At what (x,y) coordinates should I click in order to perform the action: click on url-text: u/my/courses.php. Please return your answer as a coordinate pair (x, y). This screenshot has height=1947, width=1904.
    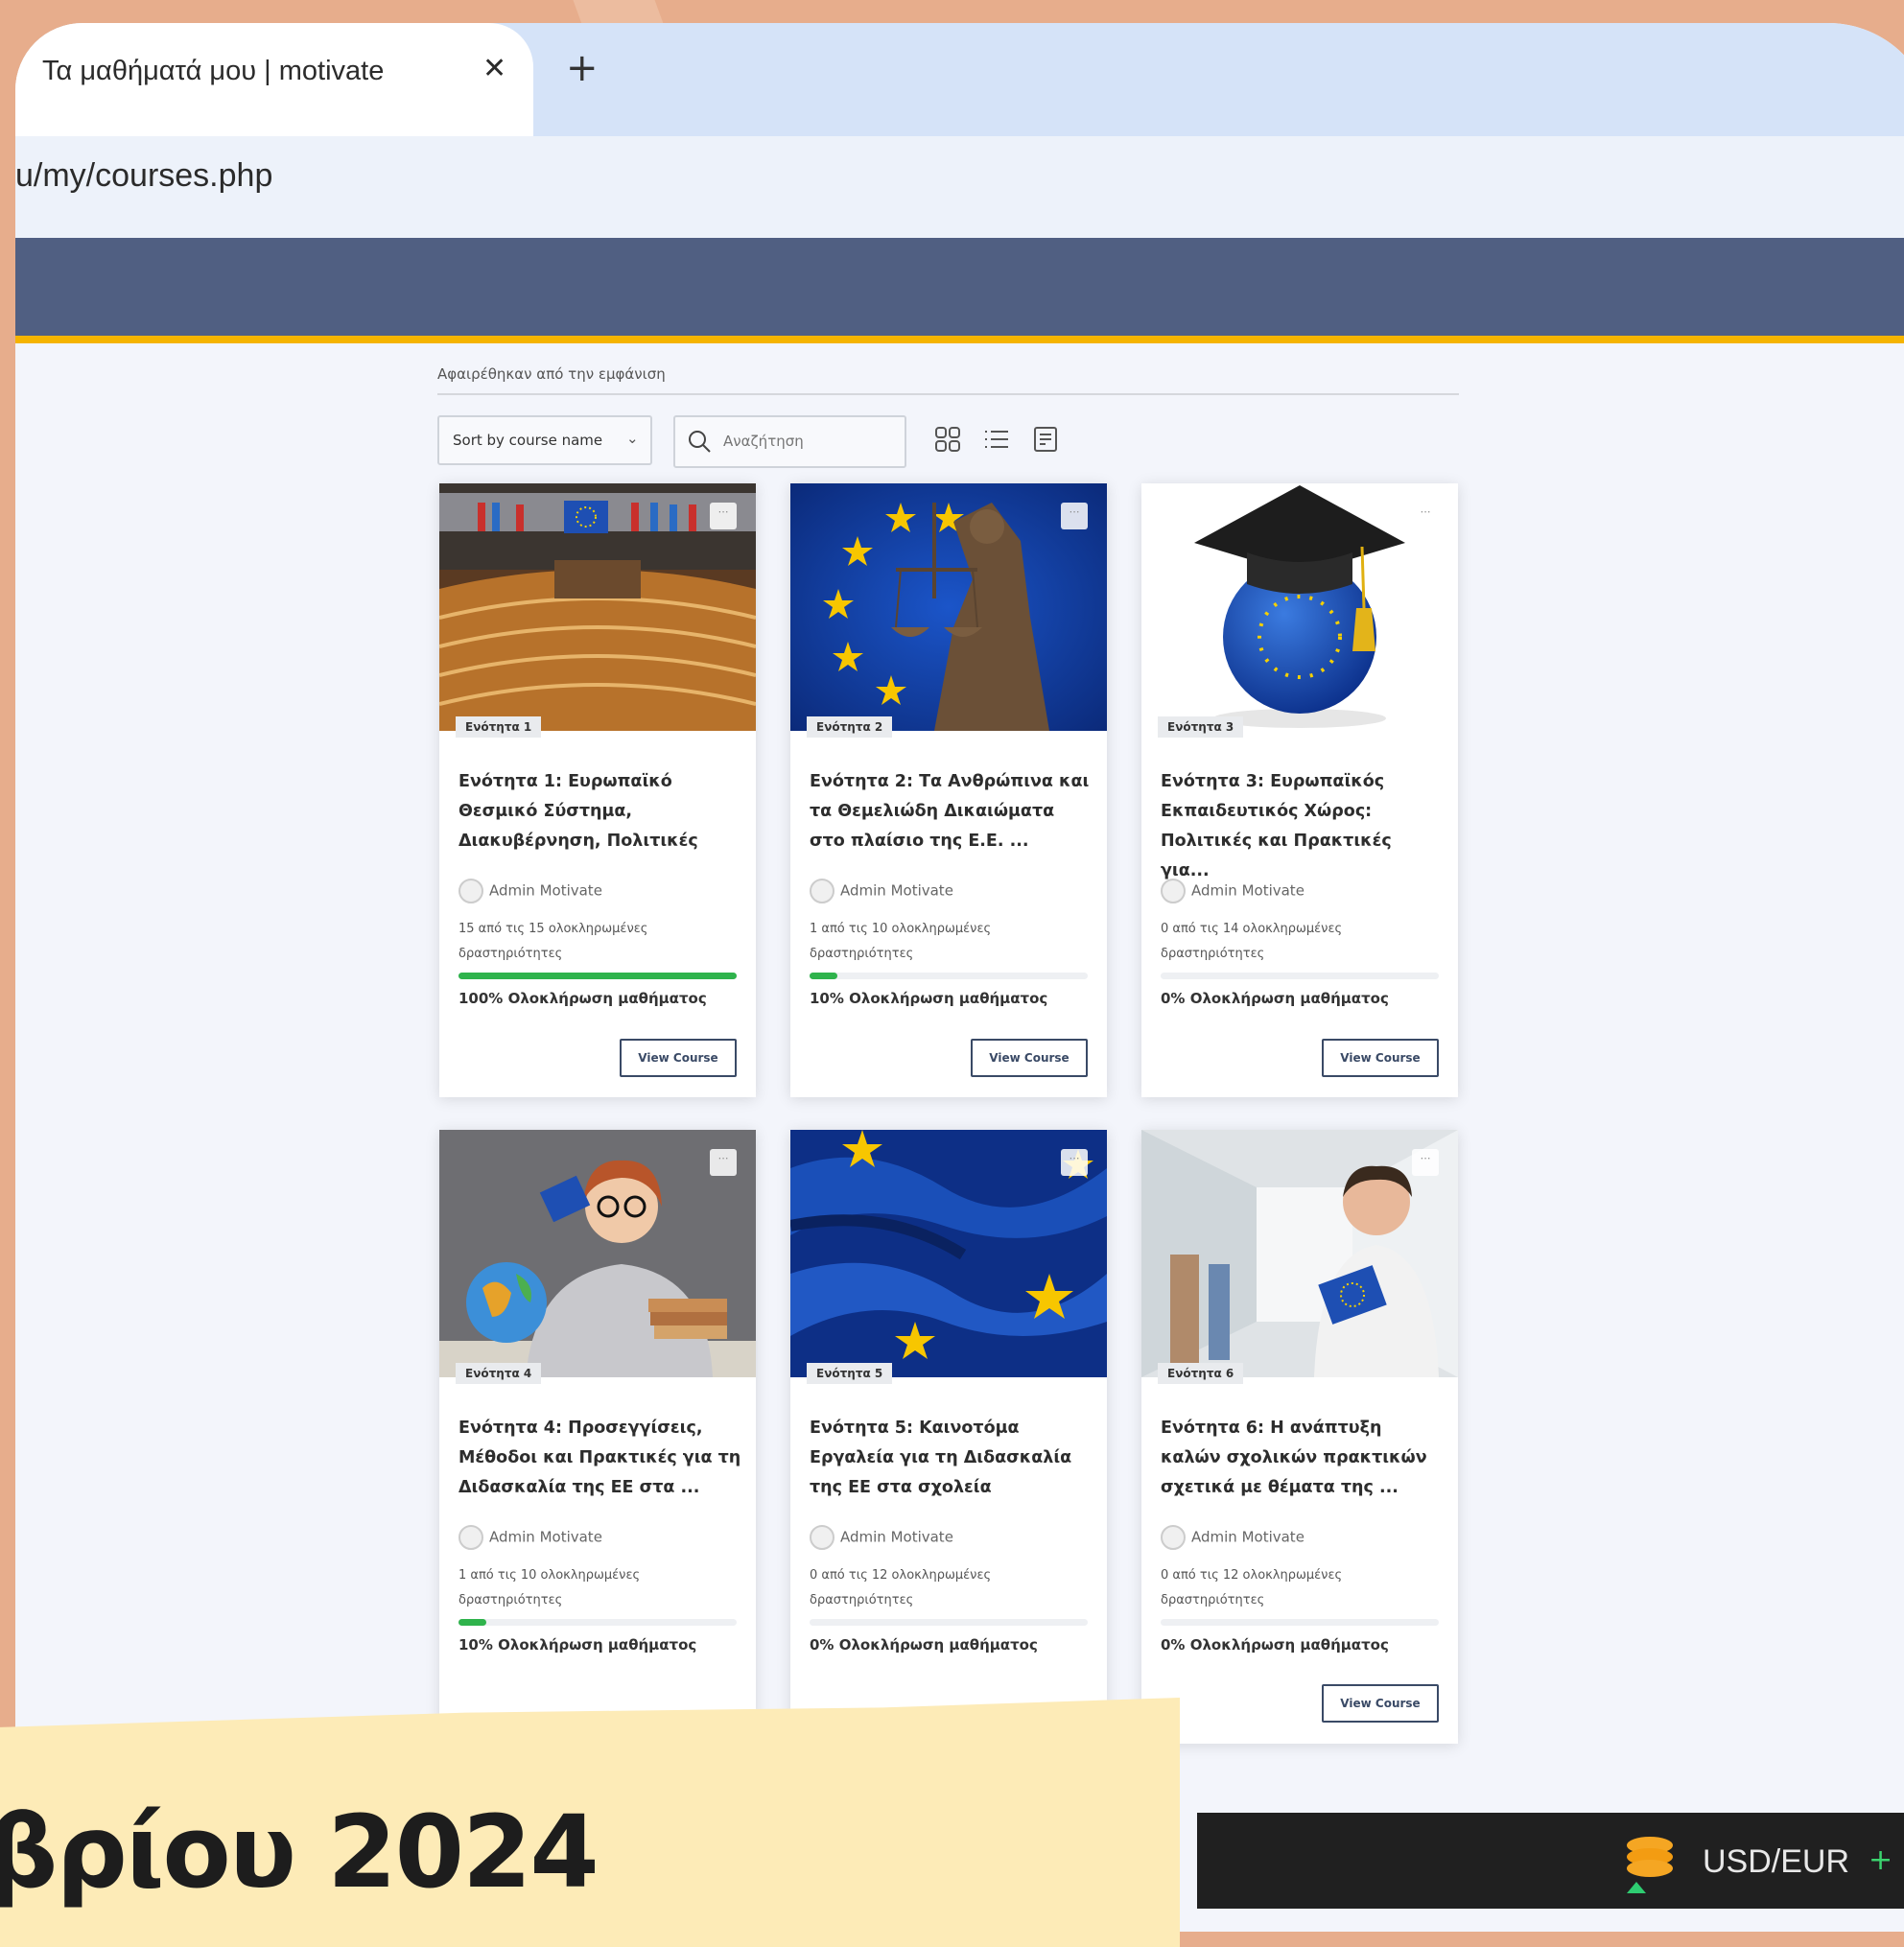
    Looking at the image, I should click on (144, 176).